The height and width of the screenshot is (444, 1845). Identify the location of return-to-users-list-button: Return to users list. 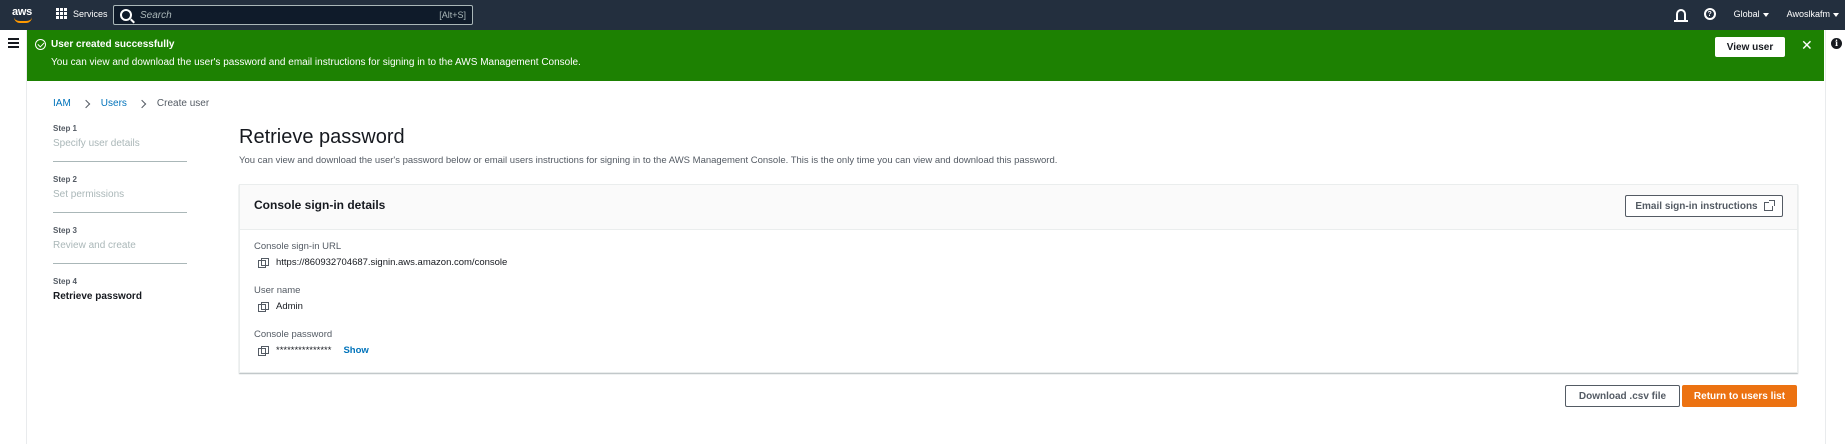
(1739, 396).